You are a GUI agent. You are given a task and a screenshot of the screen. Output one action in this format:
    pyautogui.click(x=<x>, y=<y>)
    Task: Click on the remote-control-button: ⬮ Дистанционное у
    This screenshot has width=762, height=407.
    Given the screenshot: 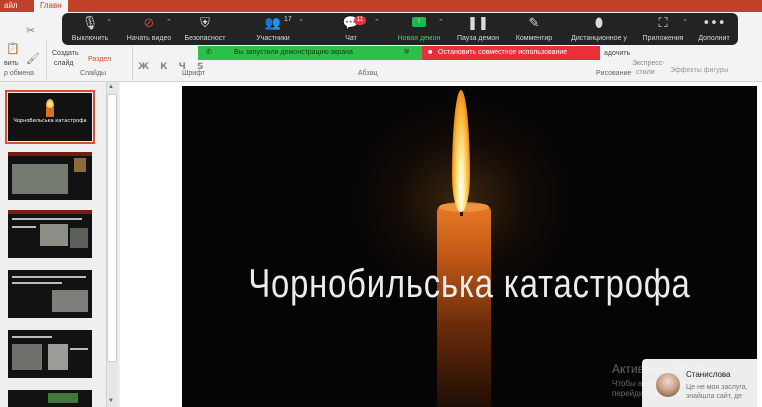 What is the action you would take?
    pyautogui.click(x=599, y=29)
    